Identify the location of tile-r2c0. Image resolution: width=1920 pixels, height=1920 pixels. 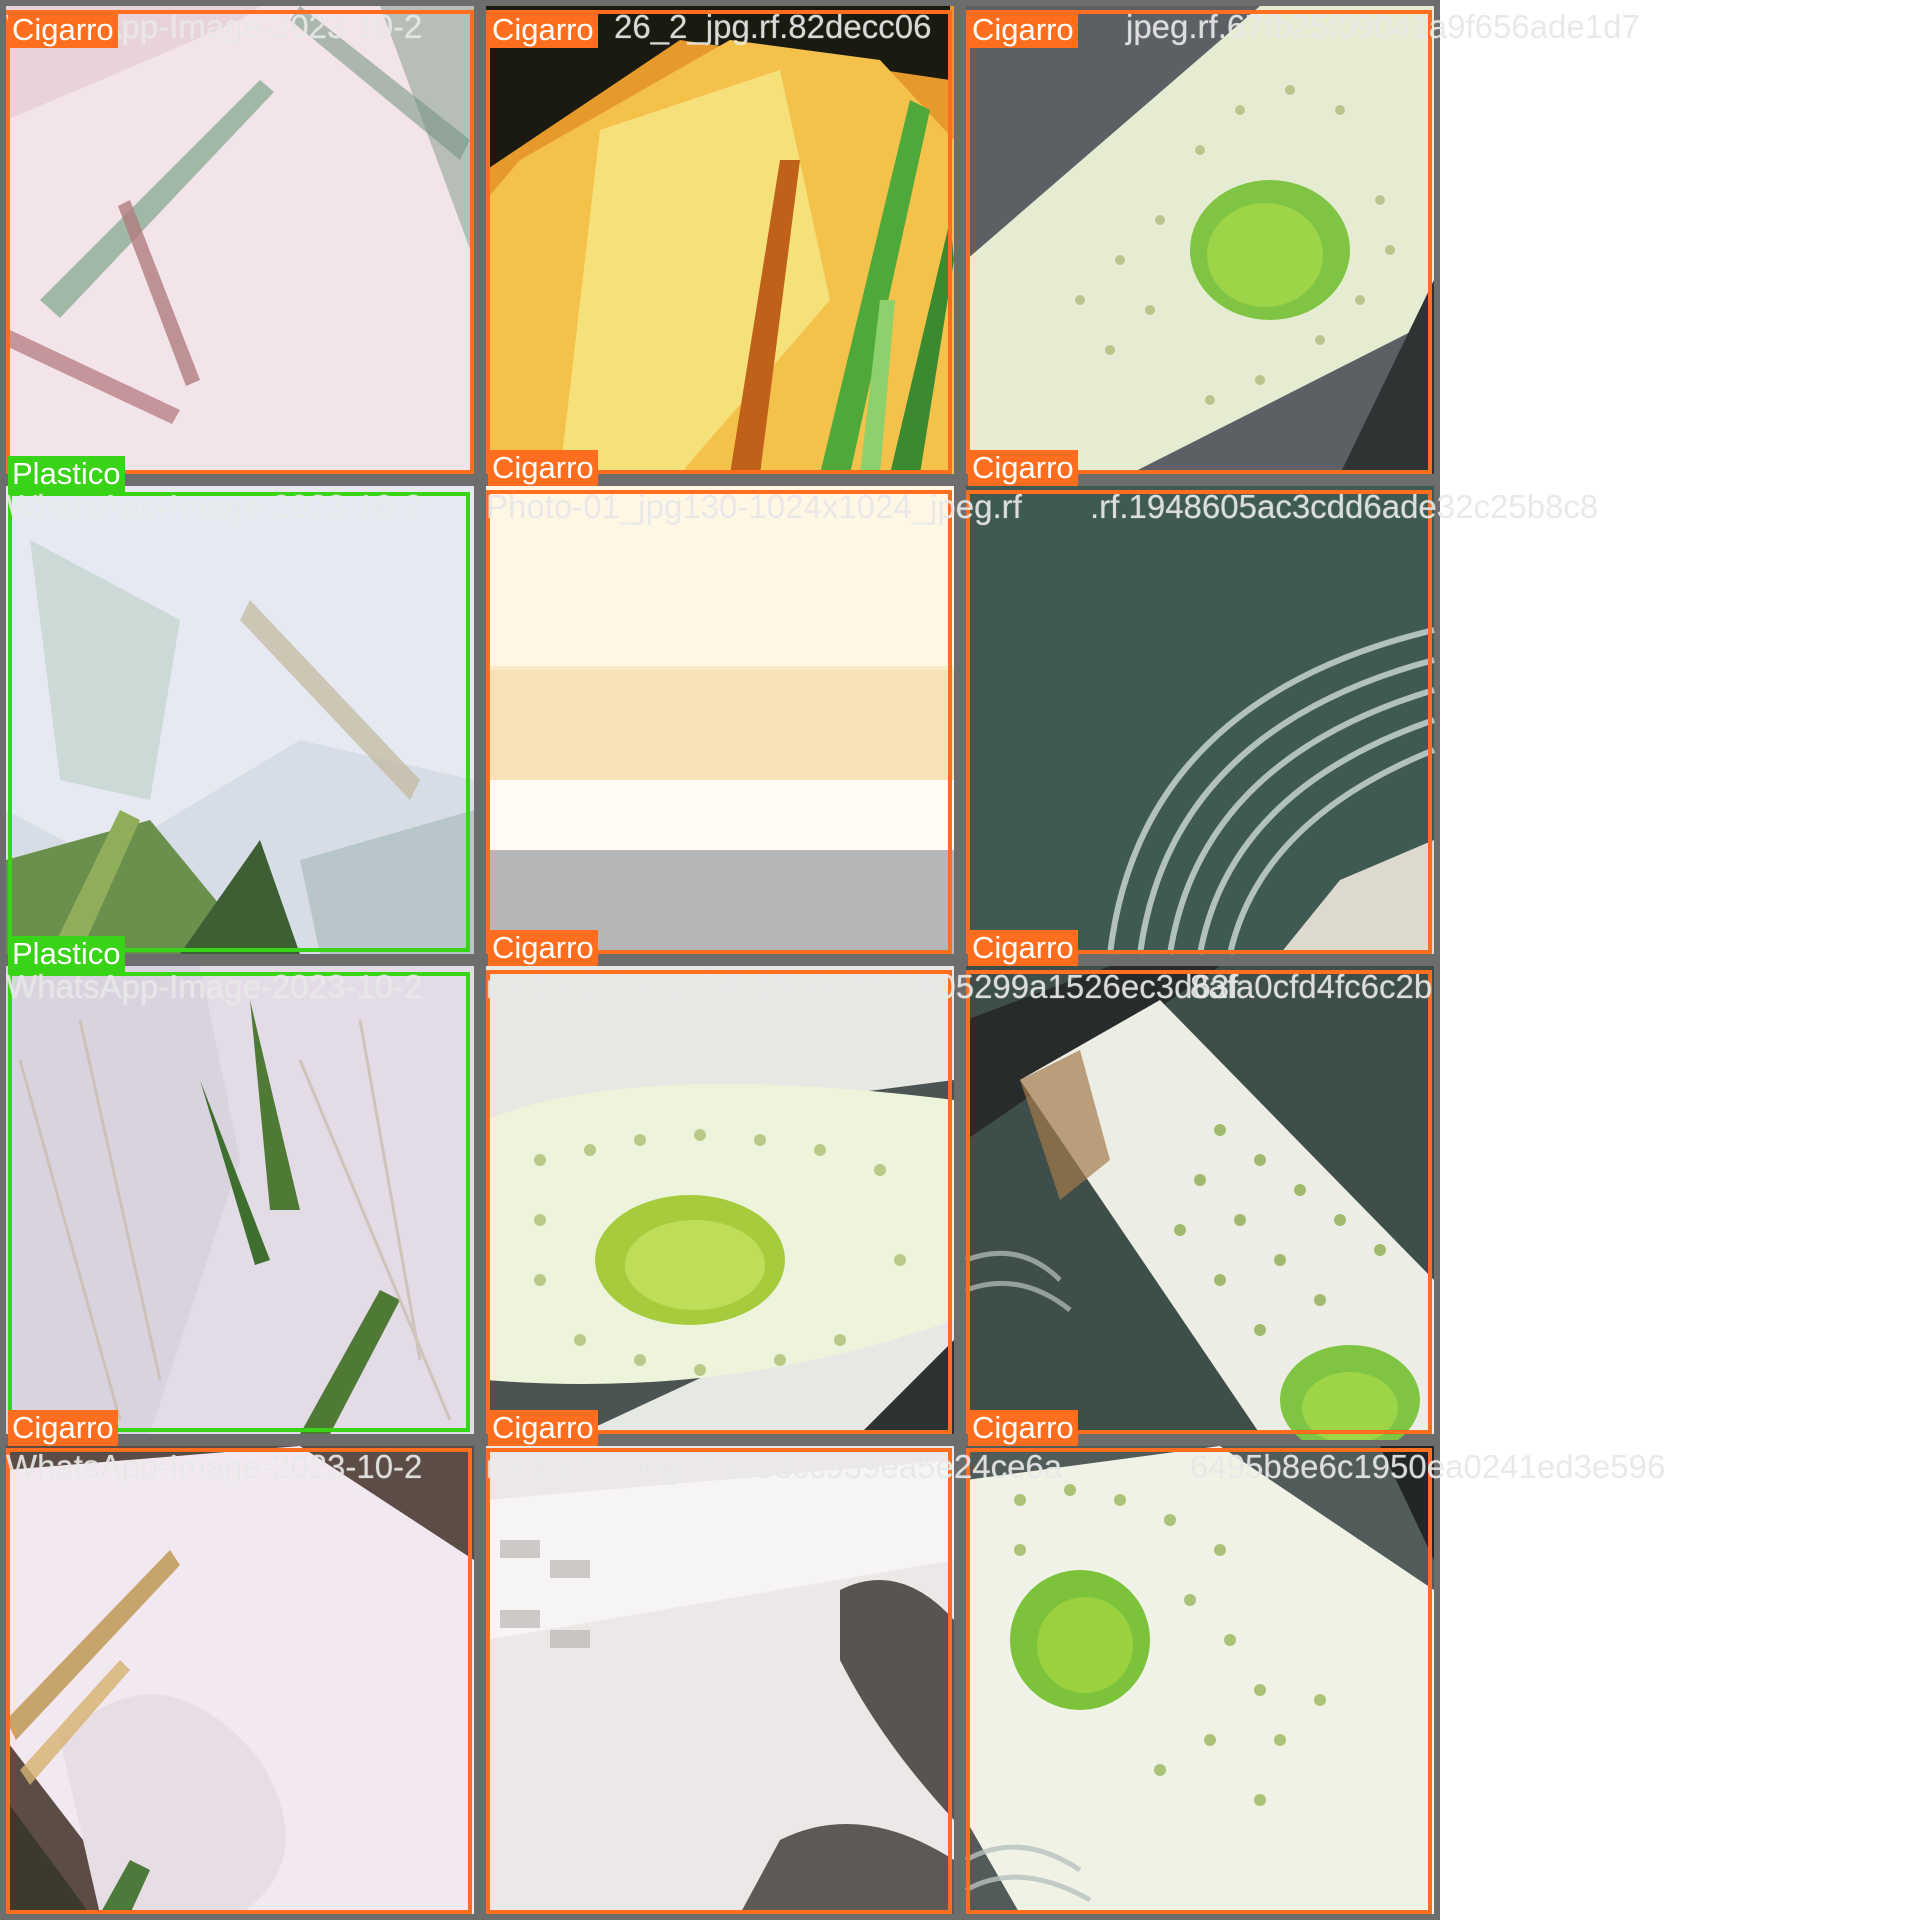
(240, 1200).